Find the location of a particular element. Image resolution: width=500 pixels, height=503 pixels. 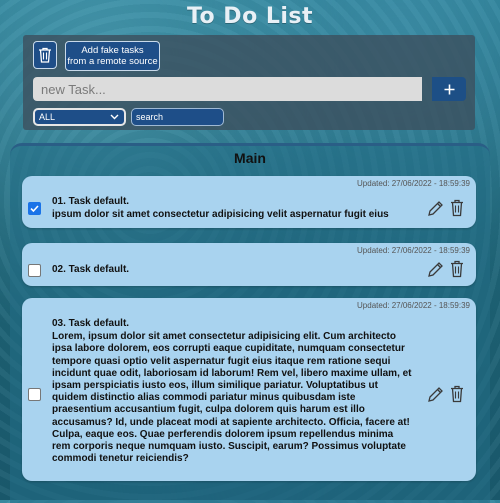

checkmark-icon is located at coordinates (34, 209).